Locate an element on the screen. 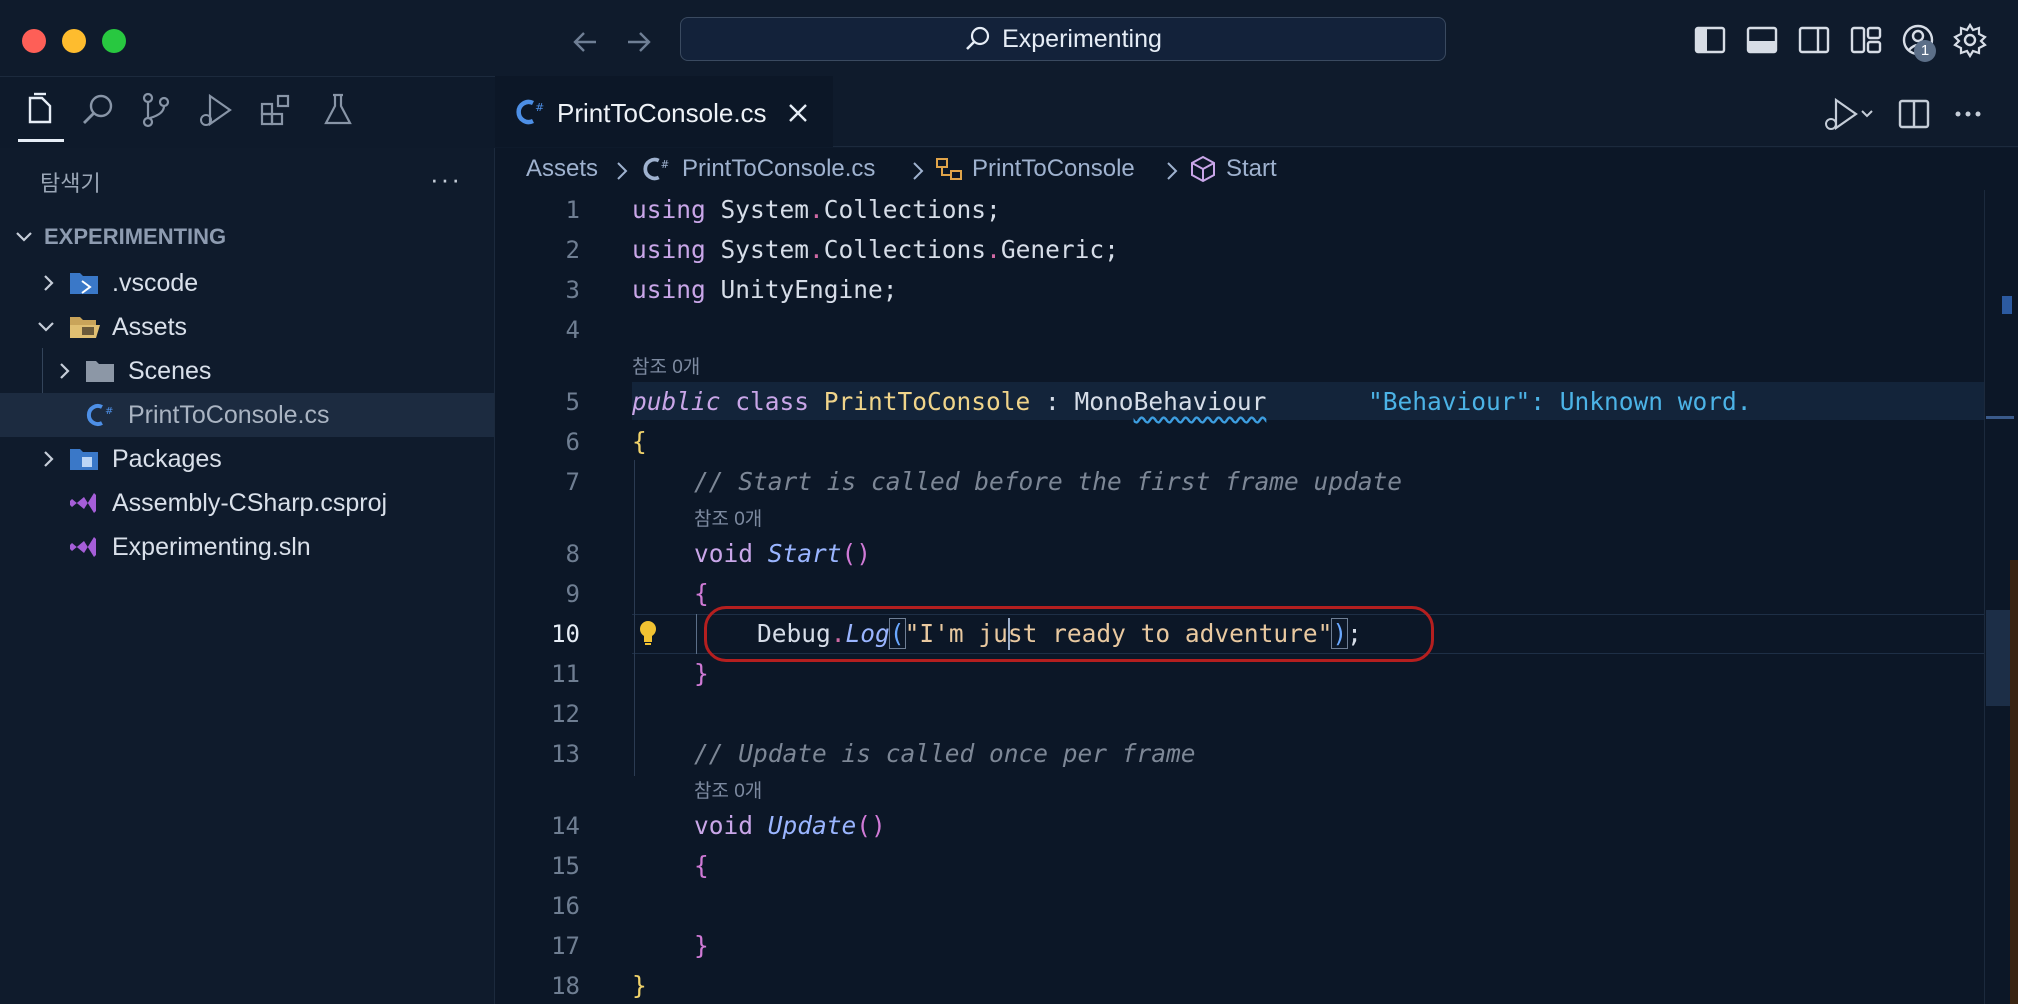  line-number: 7 is located at coordinates (572, 482).